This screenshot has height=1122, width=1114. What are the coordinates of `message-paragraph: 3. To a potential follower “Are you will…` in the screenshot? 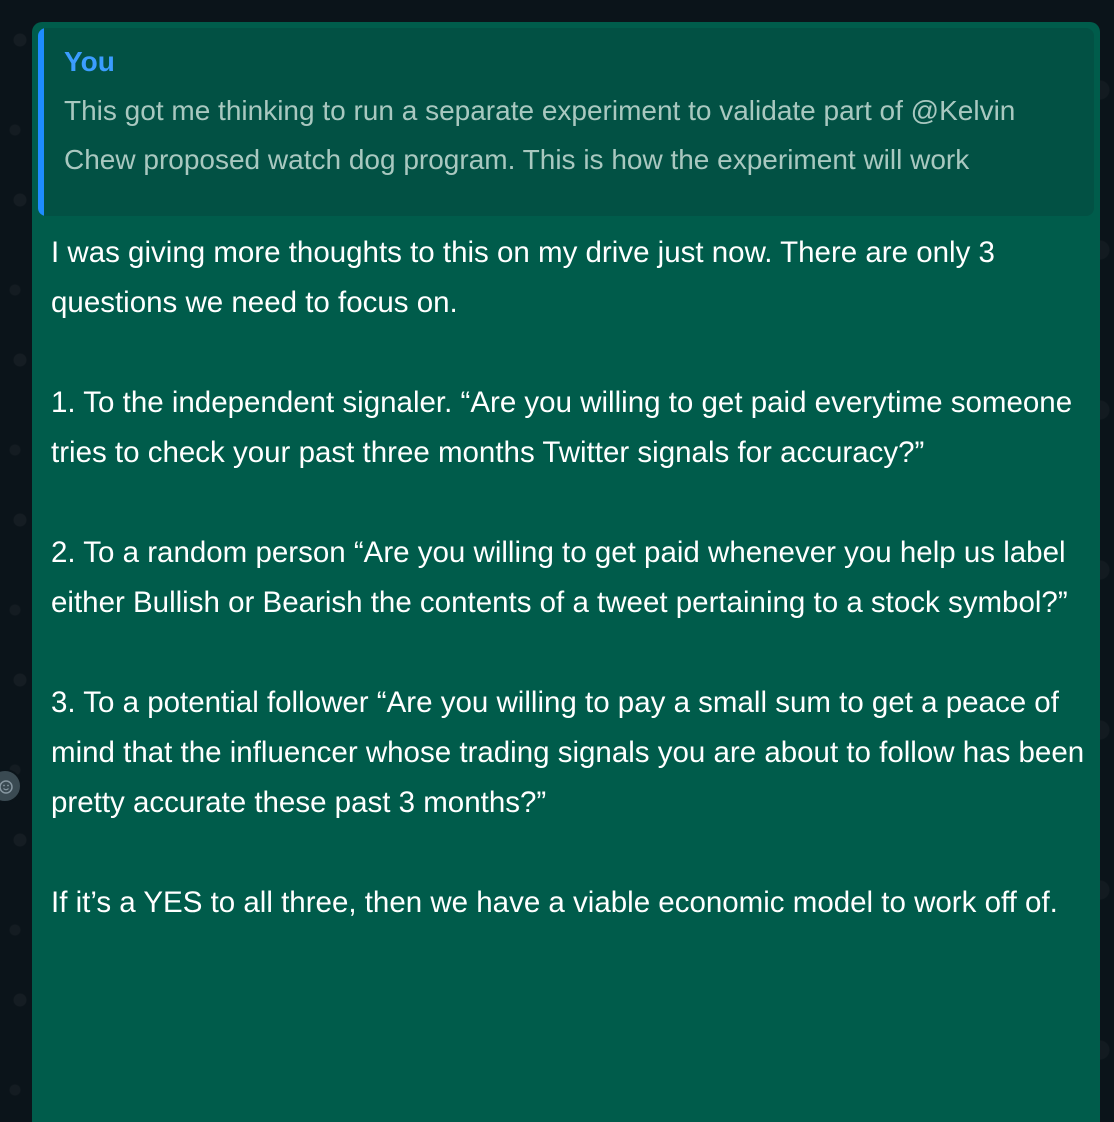 It's located at (568, 752).